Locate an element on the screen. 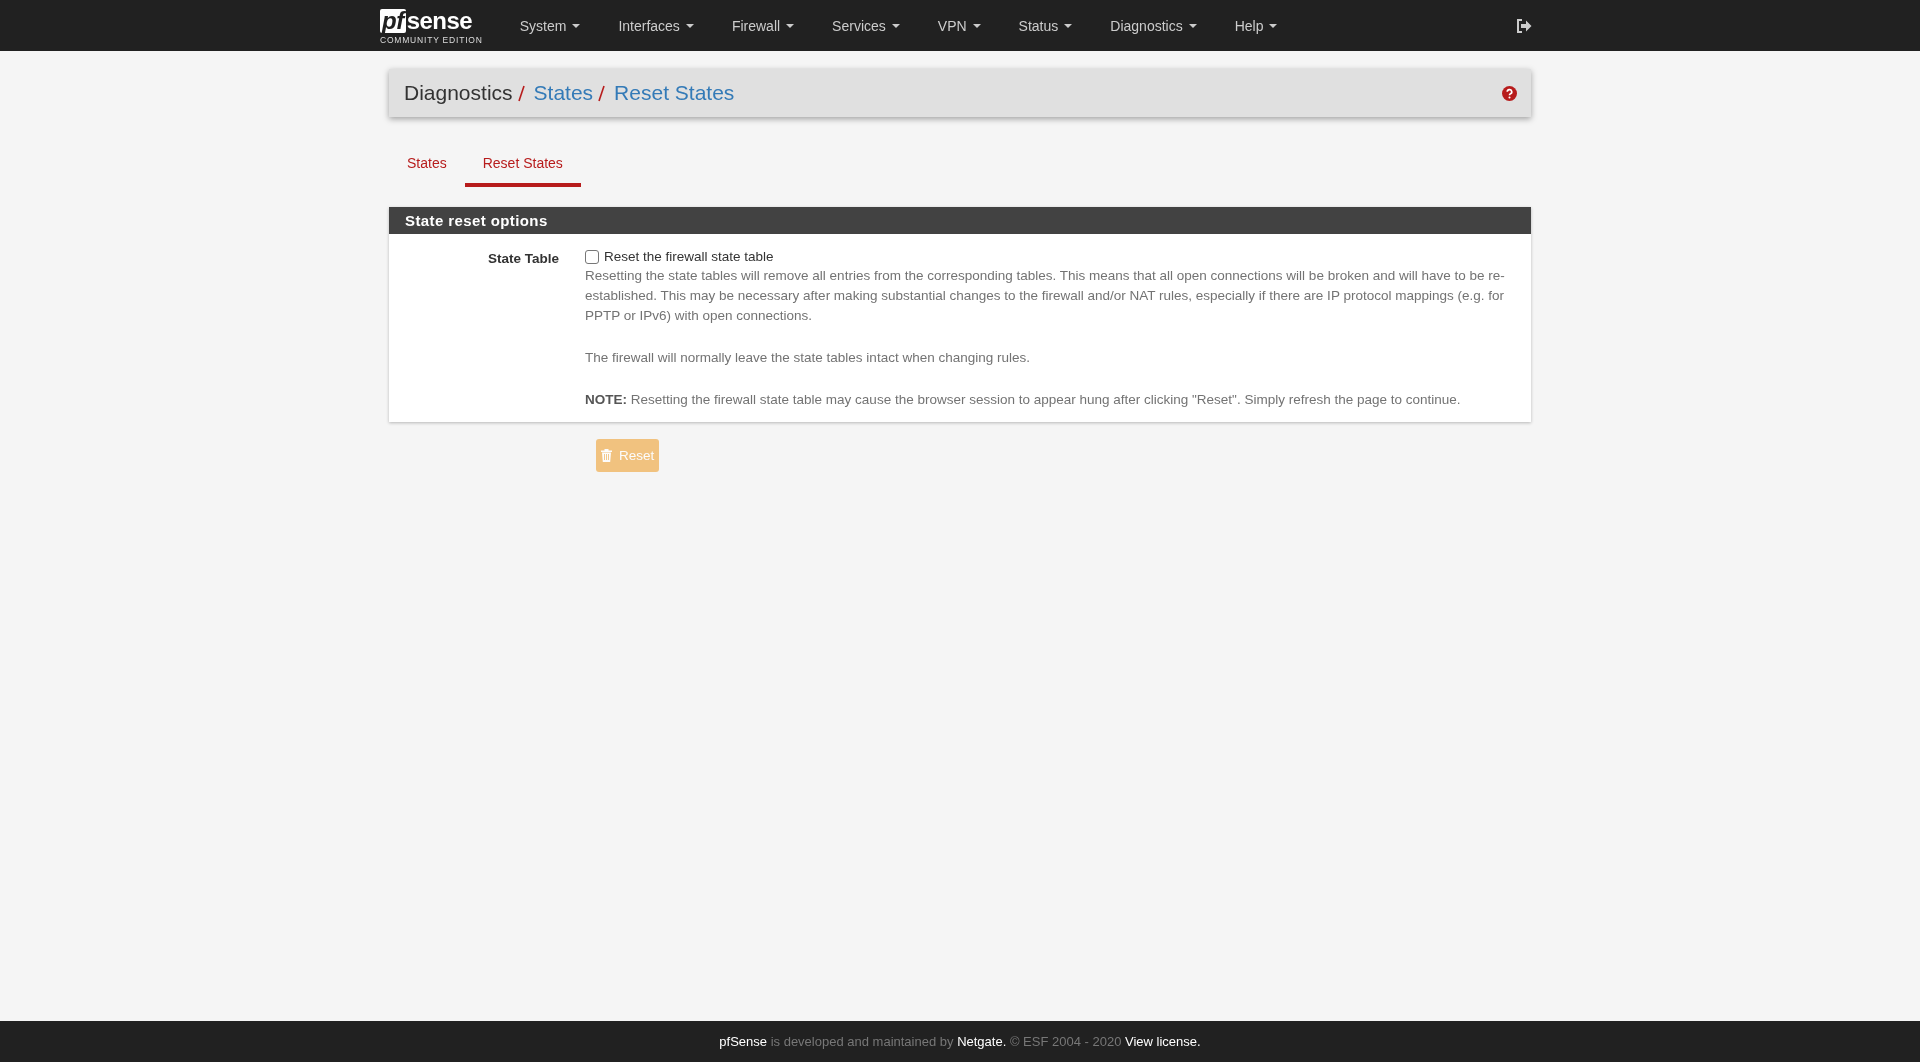 This screenshot has height=1062, width=1920. nav-menu: Services is located at coordinates (866, 25).